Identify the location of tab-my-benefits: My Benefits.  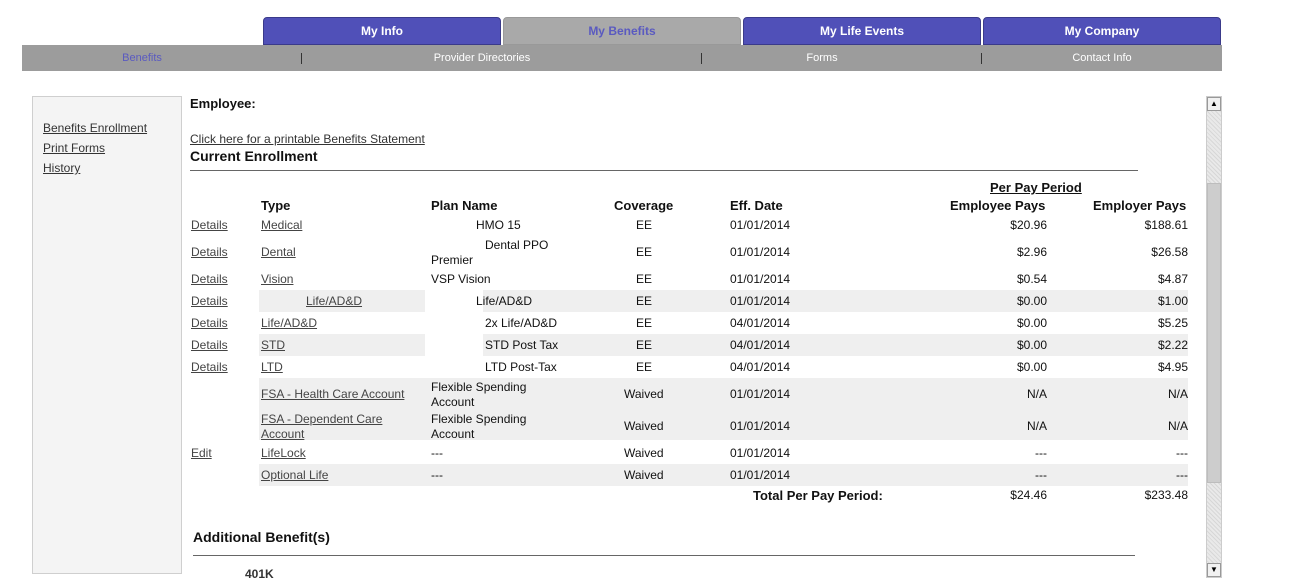
(622, 31).